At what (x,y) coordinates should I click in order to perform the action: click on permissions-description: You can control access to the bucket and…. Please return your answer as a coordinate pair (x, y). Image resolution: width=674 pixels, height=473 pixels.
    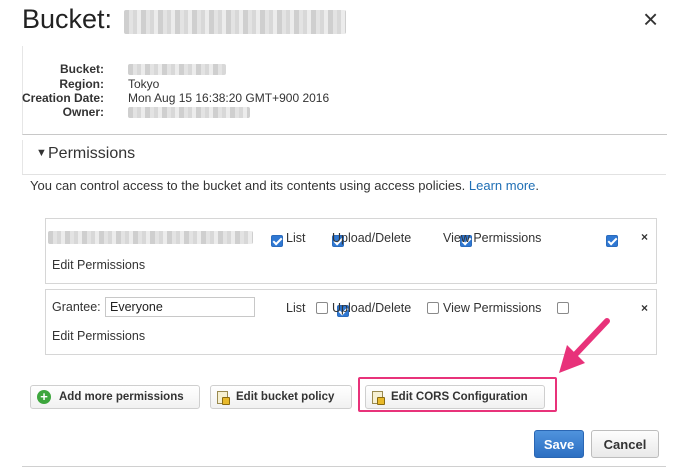
    Looking at the image, I should click on (284, 185).